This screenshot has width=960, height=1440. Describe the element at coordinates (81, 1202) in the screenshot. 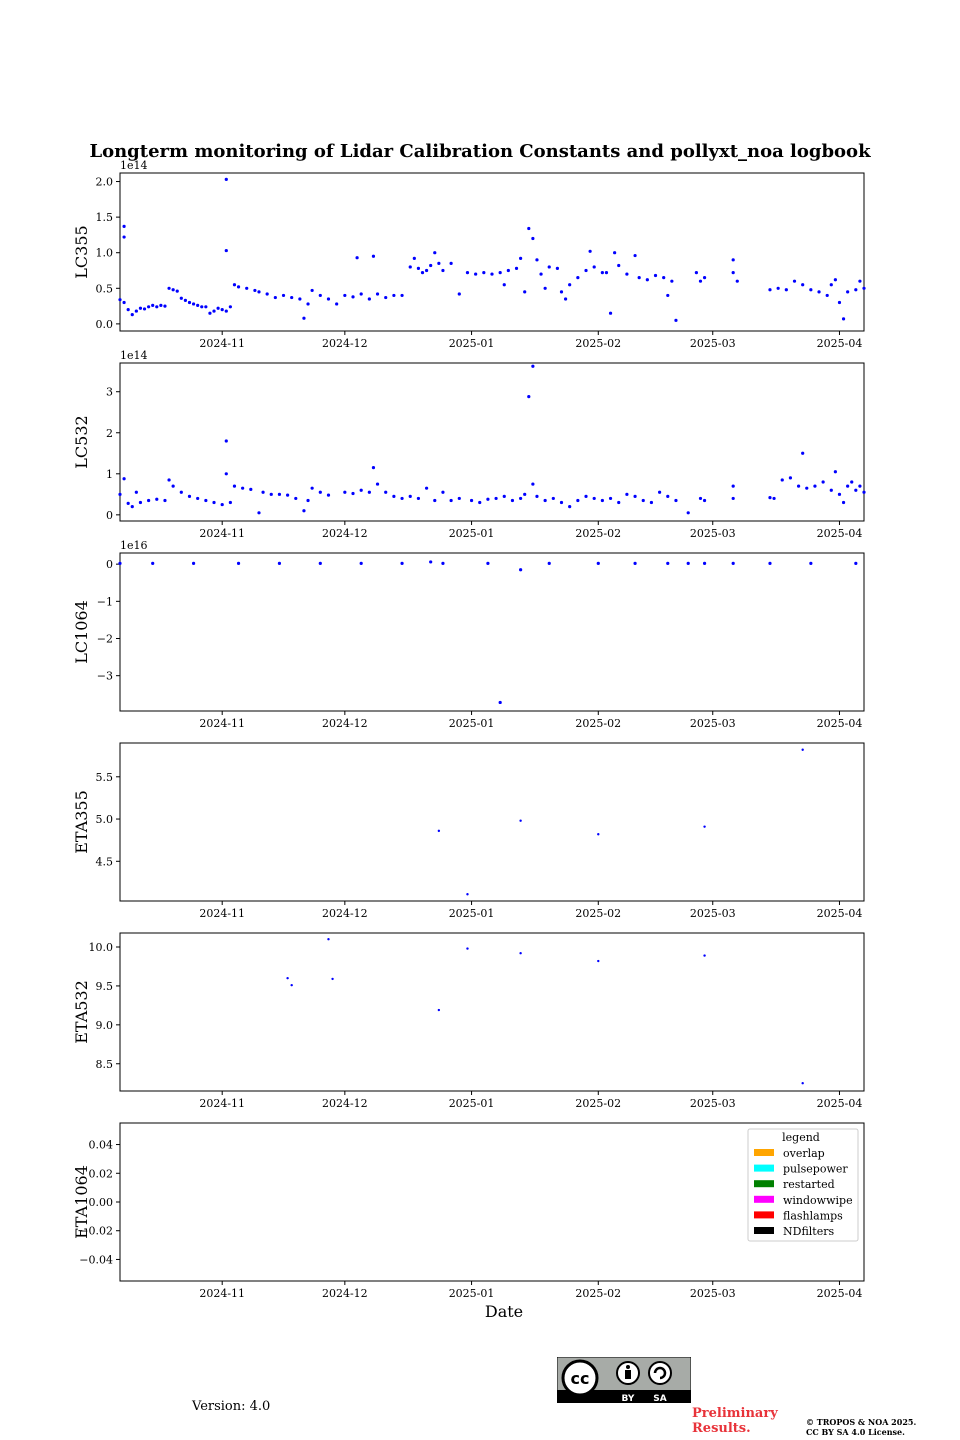

I see `y-axis-label: ETA1064` at that location.